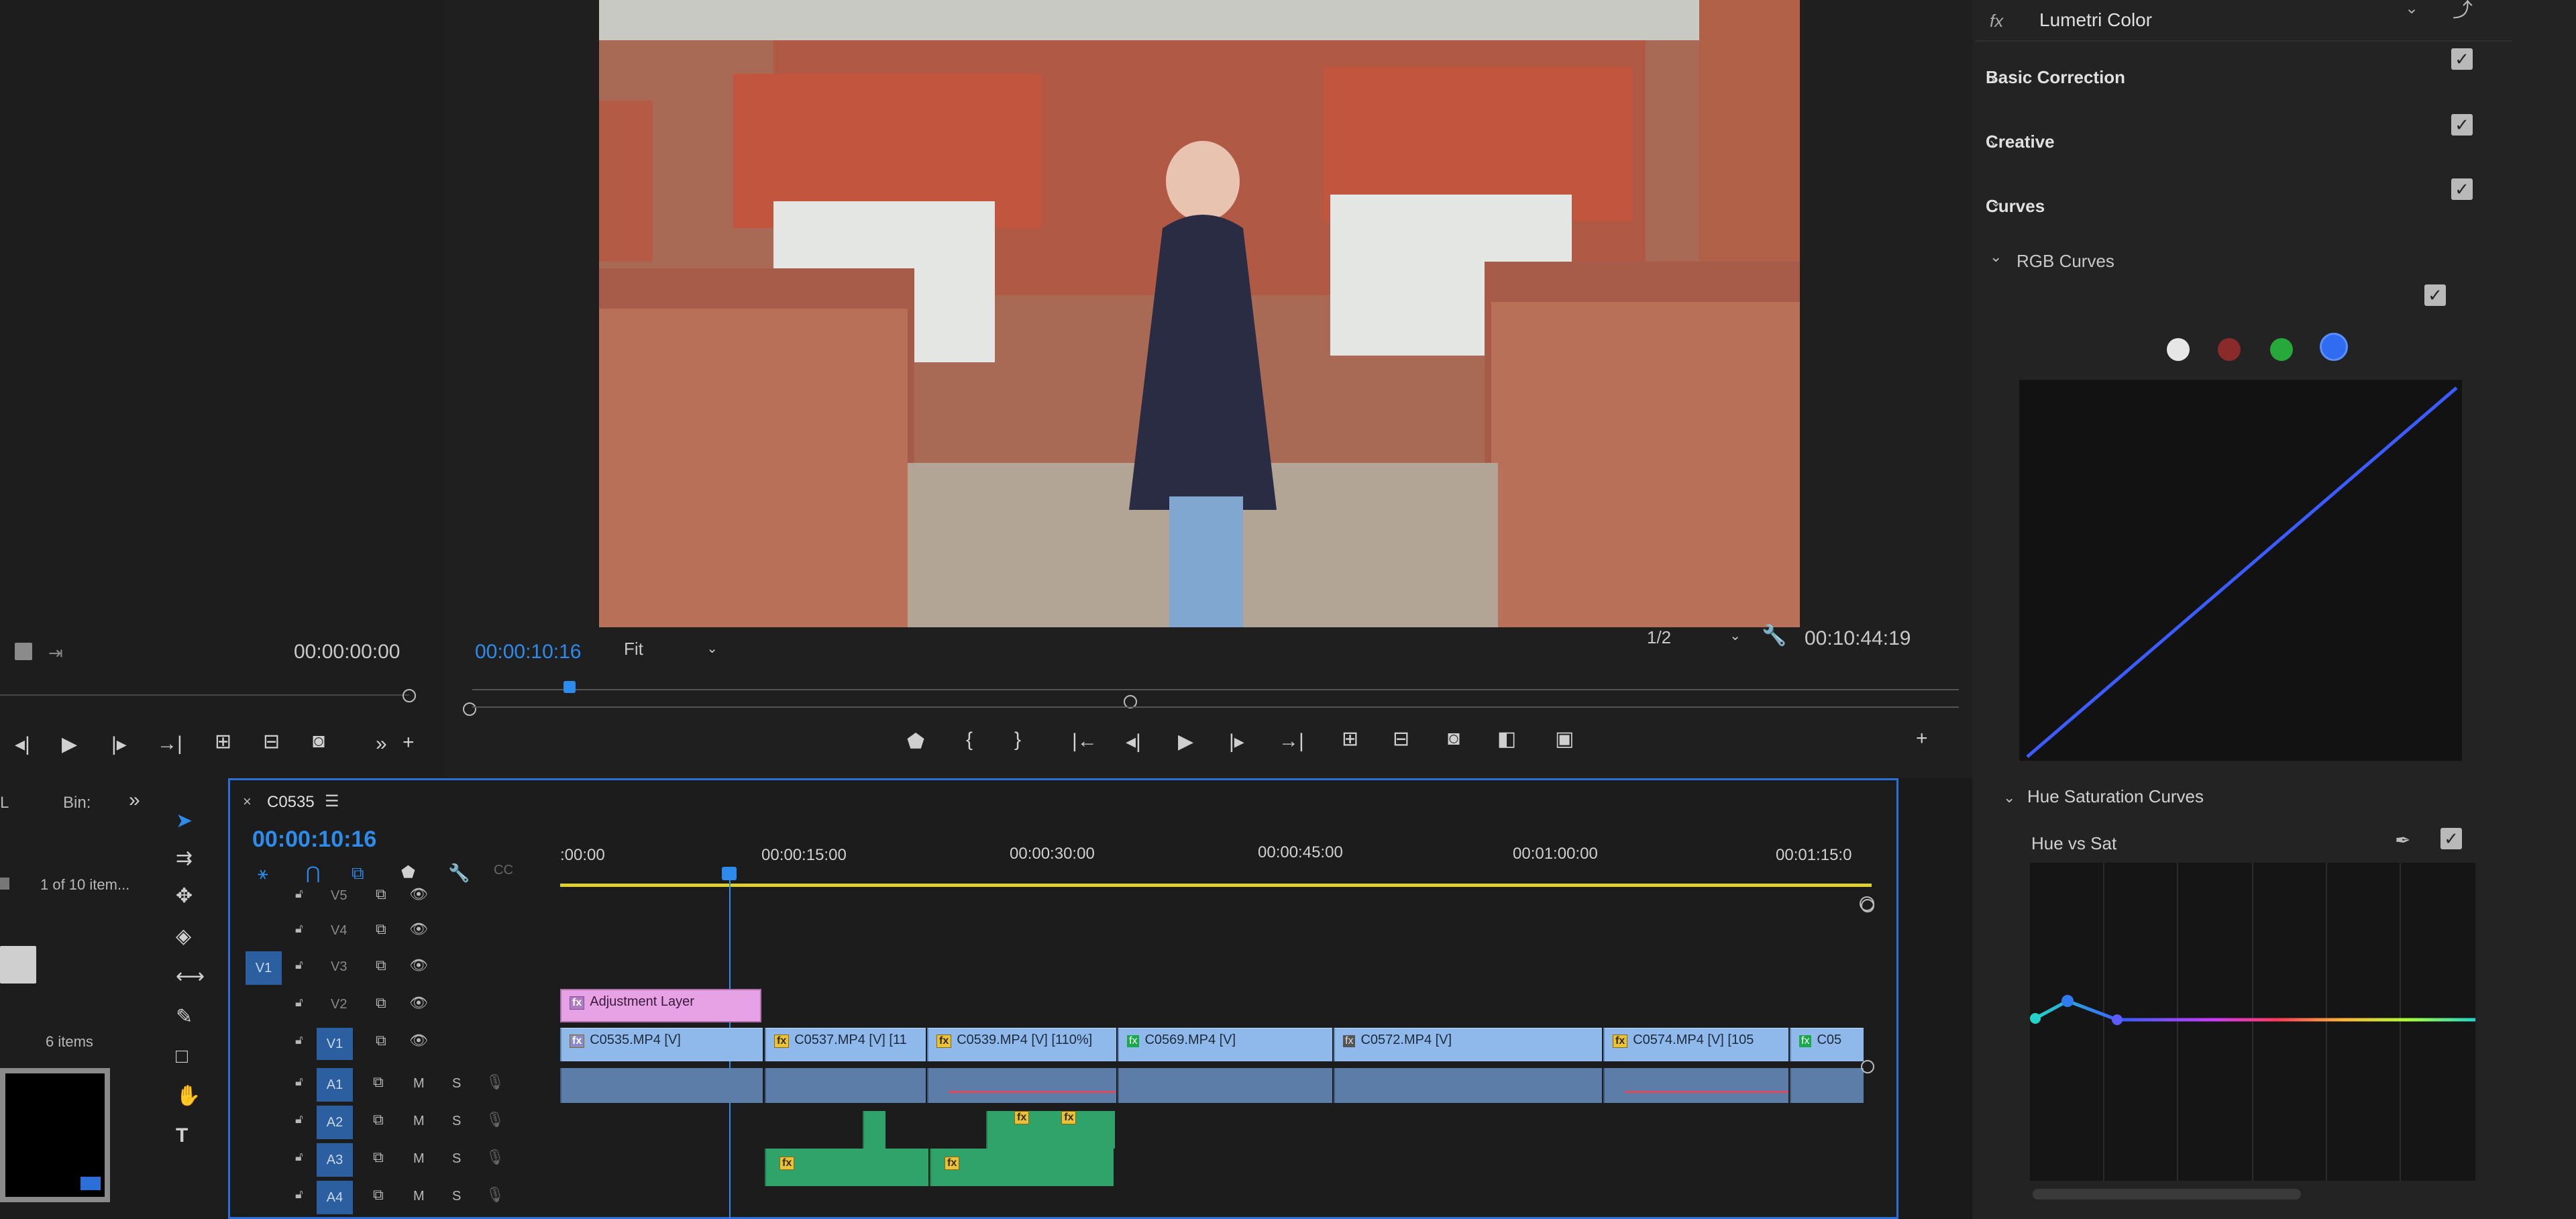 The height and width of the screenshot is (1219, 2576). Describe the element at coordinates (247, 801) in the screenshot. I see `timeline-close-icon: ×` at that location.